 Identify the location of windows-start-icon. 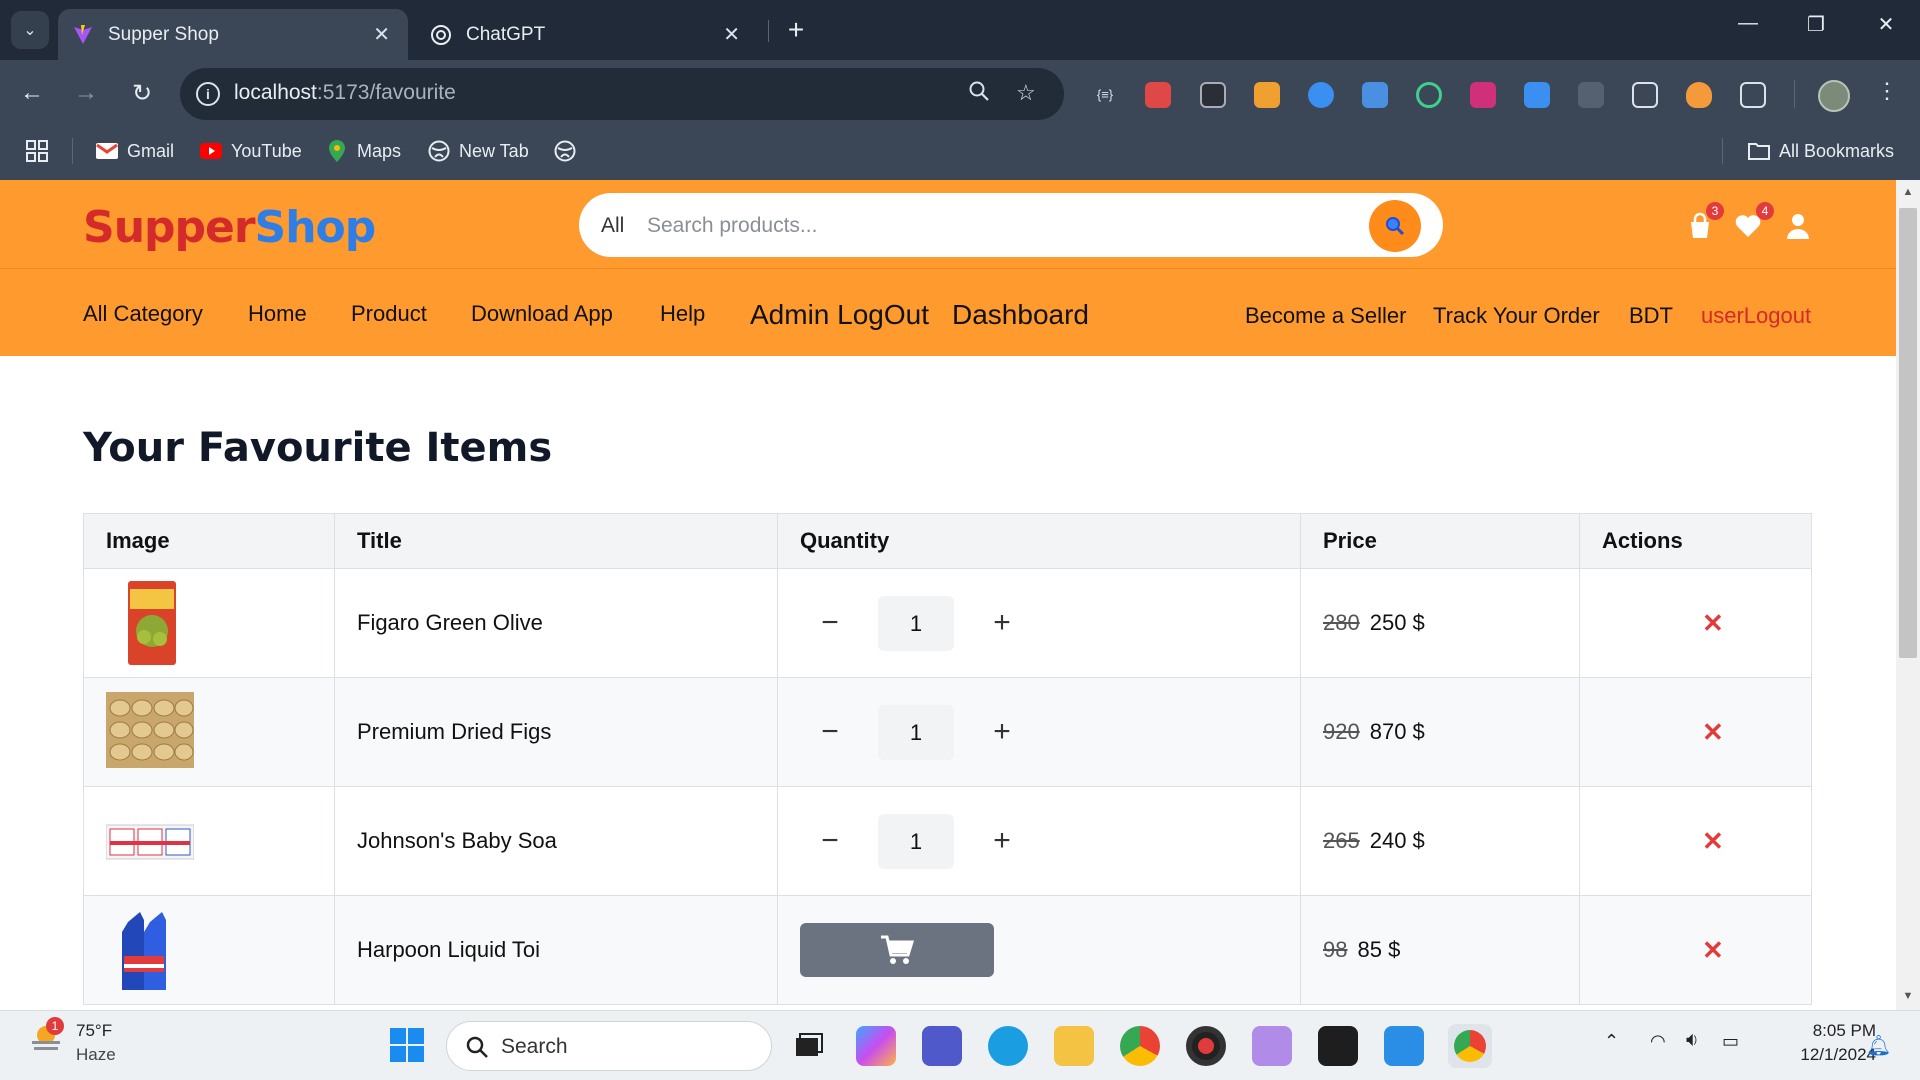
(408, 1046).